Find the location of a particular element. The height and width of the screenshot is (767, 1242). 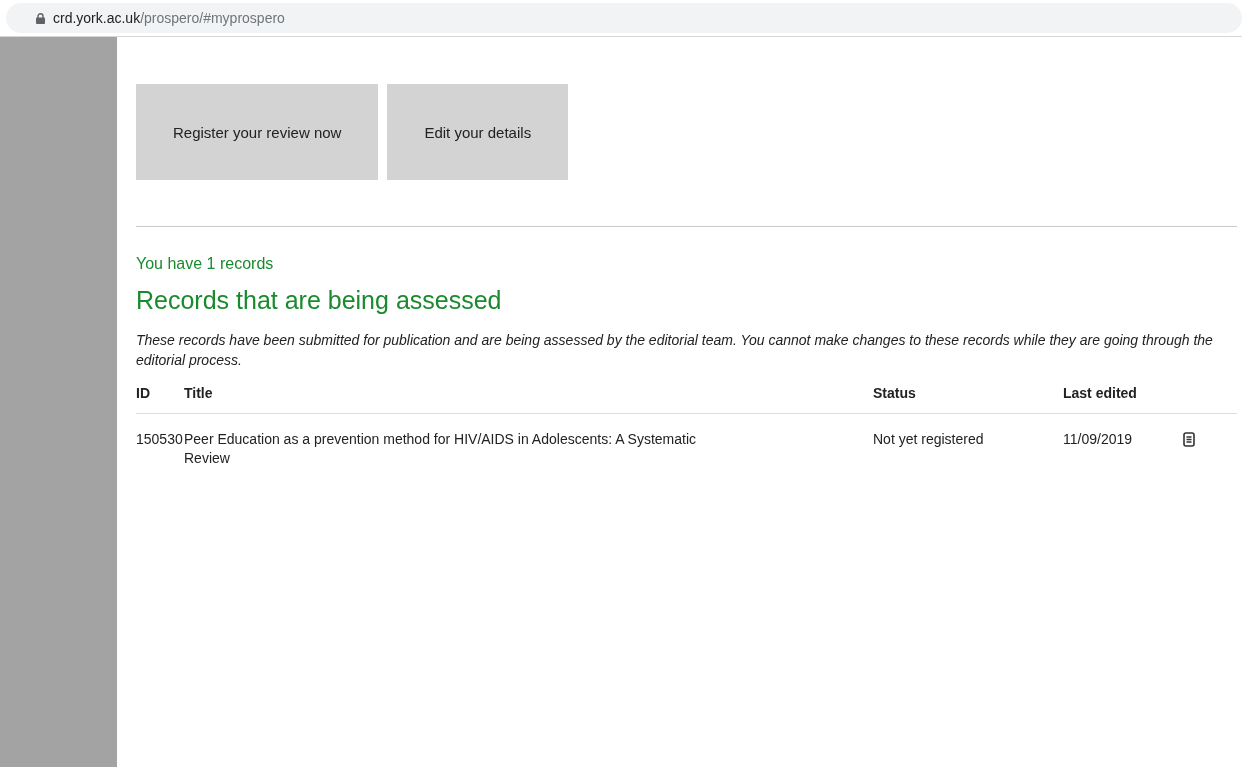

url-path: /prospero/#myprospero is located at coordinates (212, 18).